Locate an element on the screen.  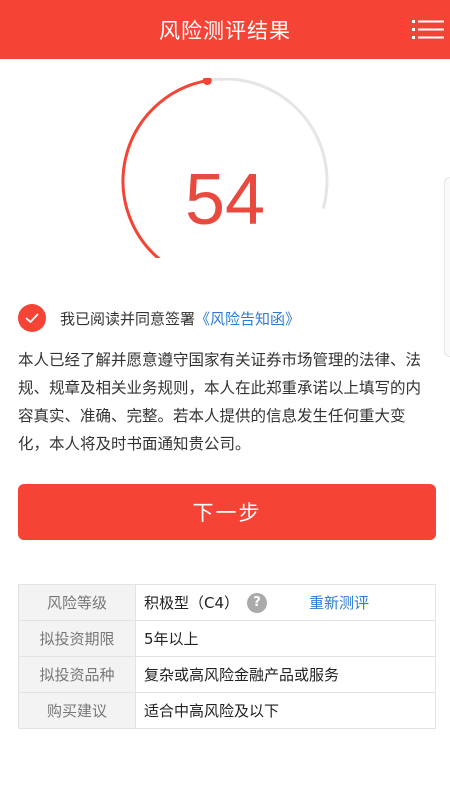
list-menu-icon is located at coordinates (428, 29).